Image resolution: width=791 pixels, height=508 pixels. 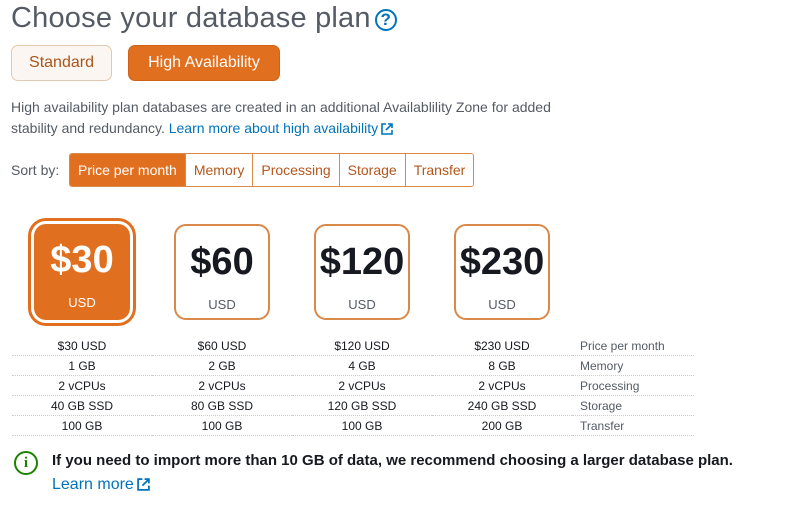 What do you see at coordinates (502, 262) in the screenshot?
I see `plan-price: $230` at bounding box center [502, 262].